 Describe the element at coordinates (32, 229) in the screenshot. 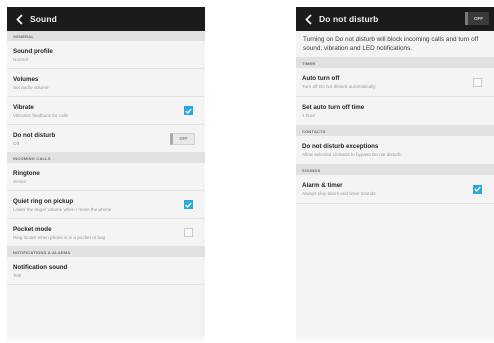

I see `item-title: Pocket mode` at that location.